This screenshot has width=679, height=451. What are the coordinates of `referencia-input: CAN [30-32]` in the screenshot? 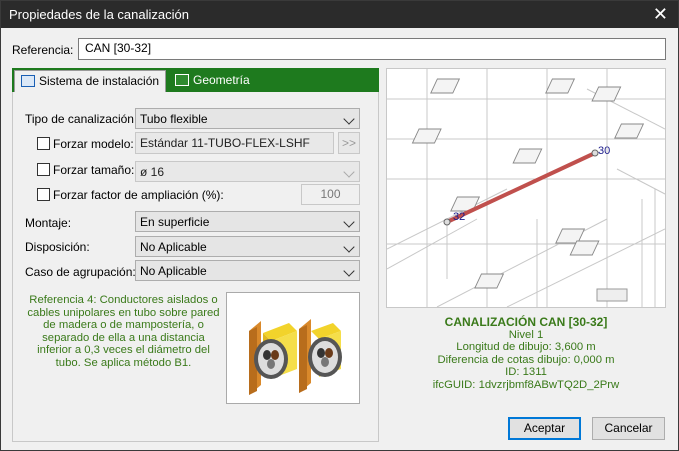 It's located at (372, 49).